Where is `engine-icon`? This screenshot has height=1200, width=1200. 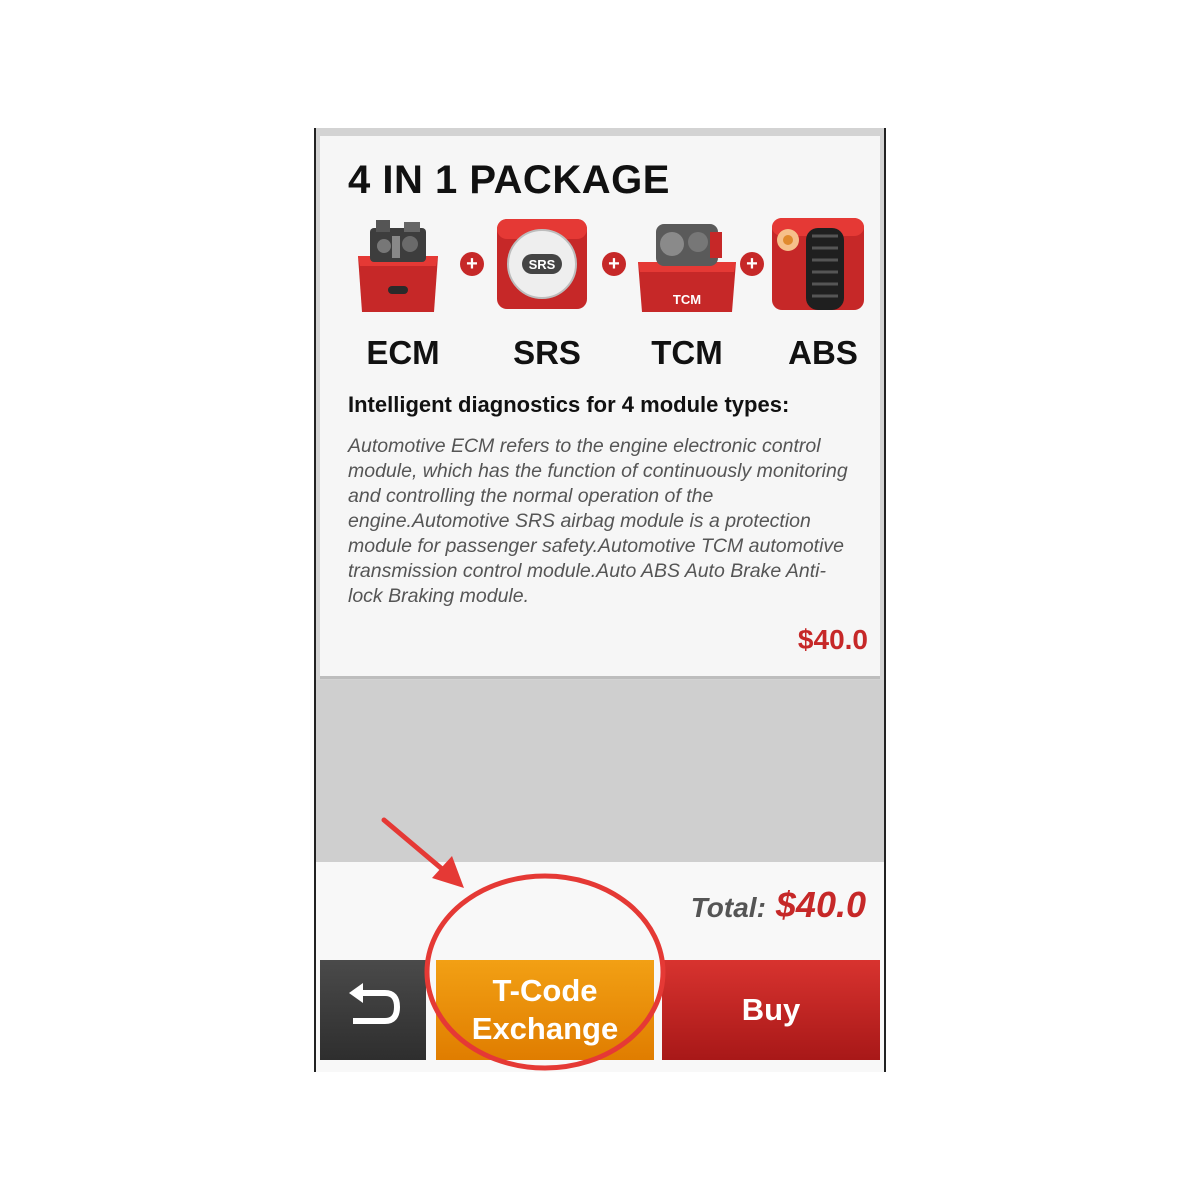
engine-icon is located at coordinates (398, 264).